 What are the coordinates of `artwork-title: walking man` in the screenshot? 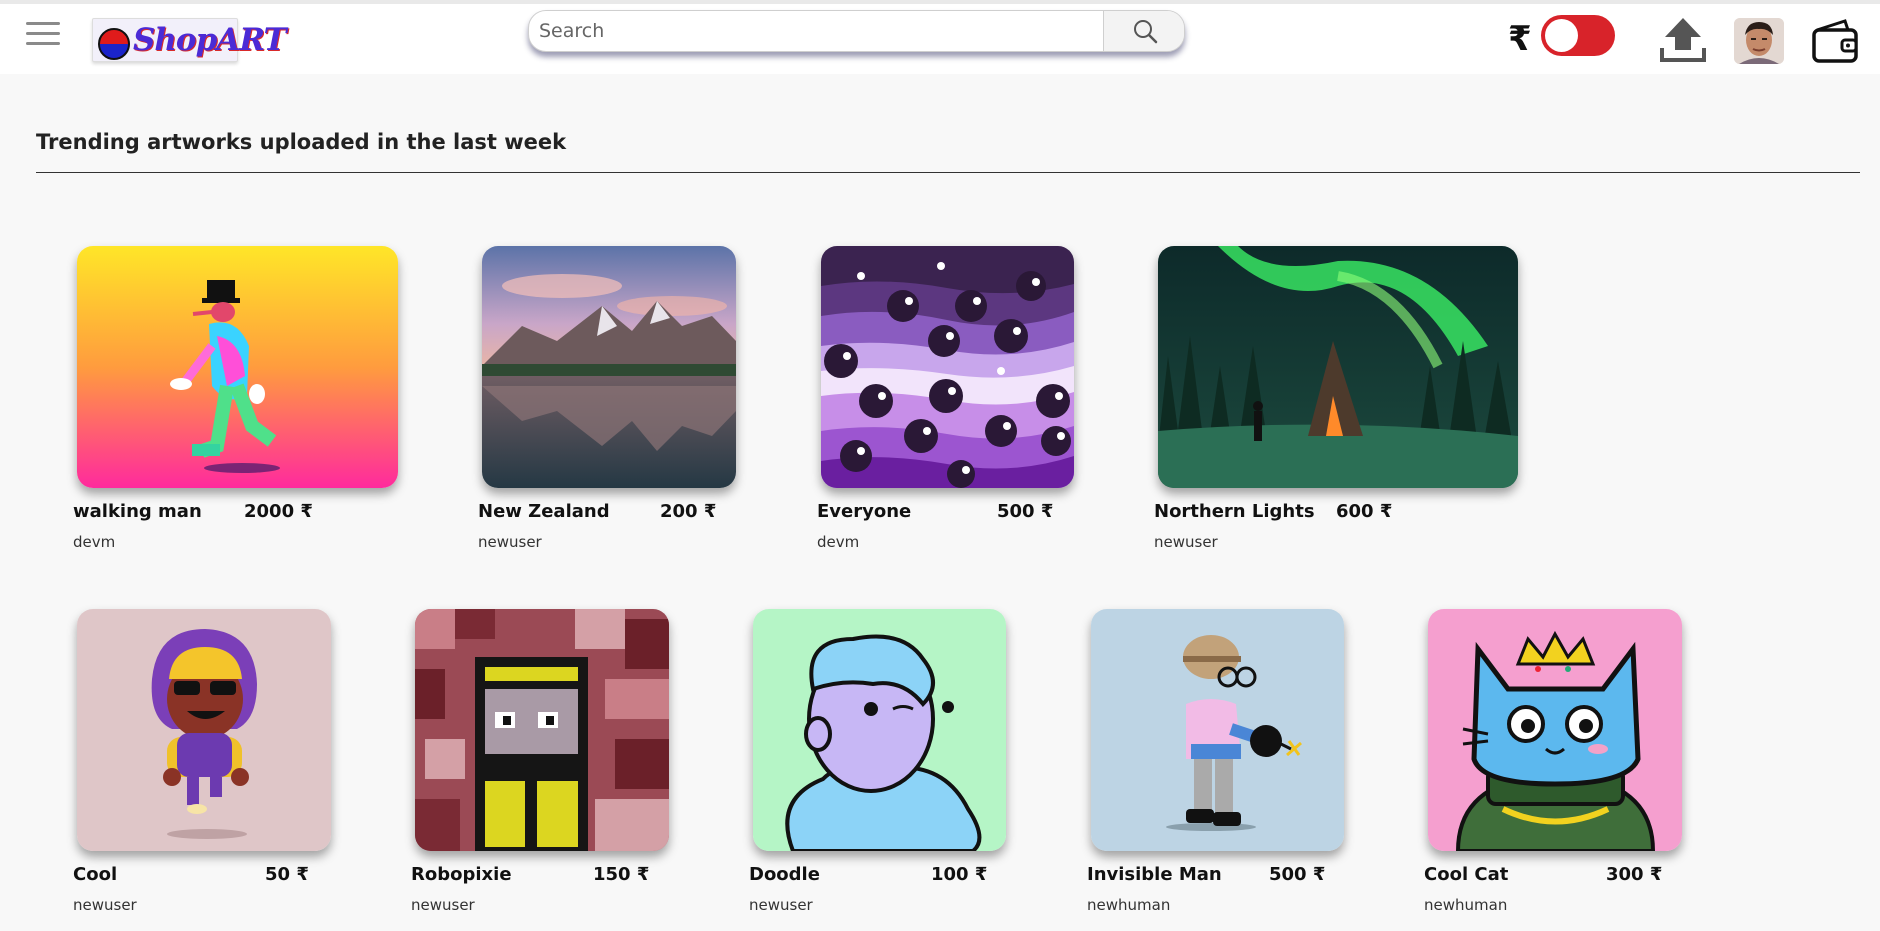 It's located at (137, 511).